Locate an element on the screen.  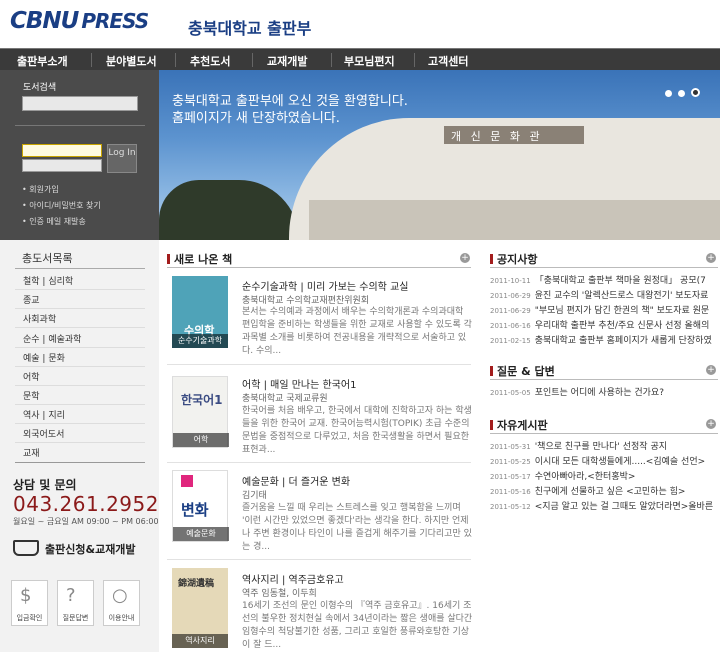
nav-item-customer-center: 고객센터 is located at coordinates (448, 61).